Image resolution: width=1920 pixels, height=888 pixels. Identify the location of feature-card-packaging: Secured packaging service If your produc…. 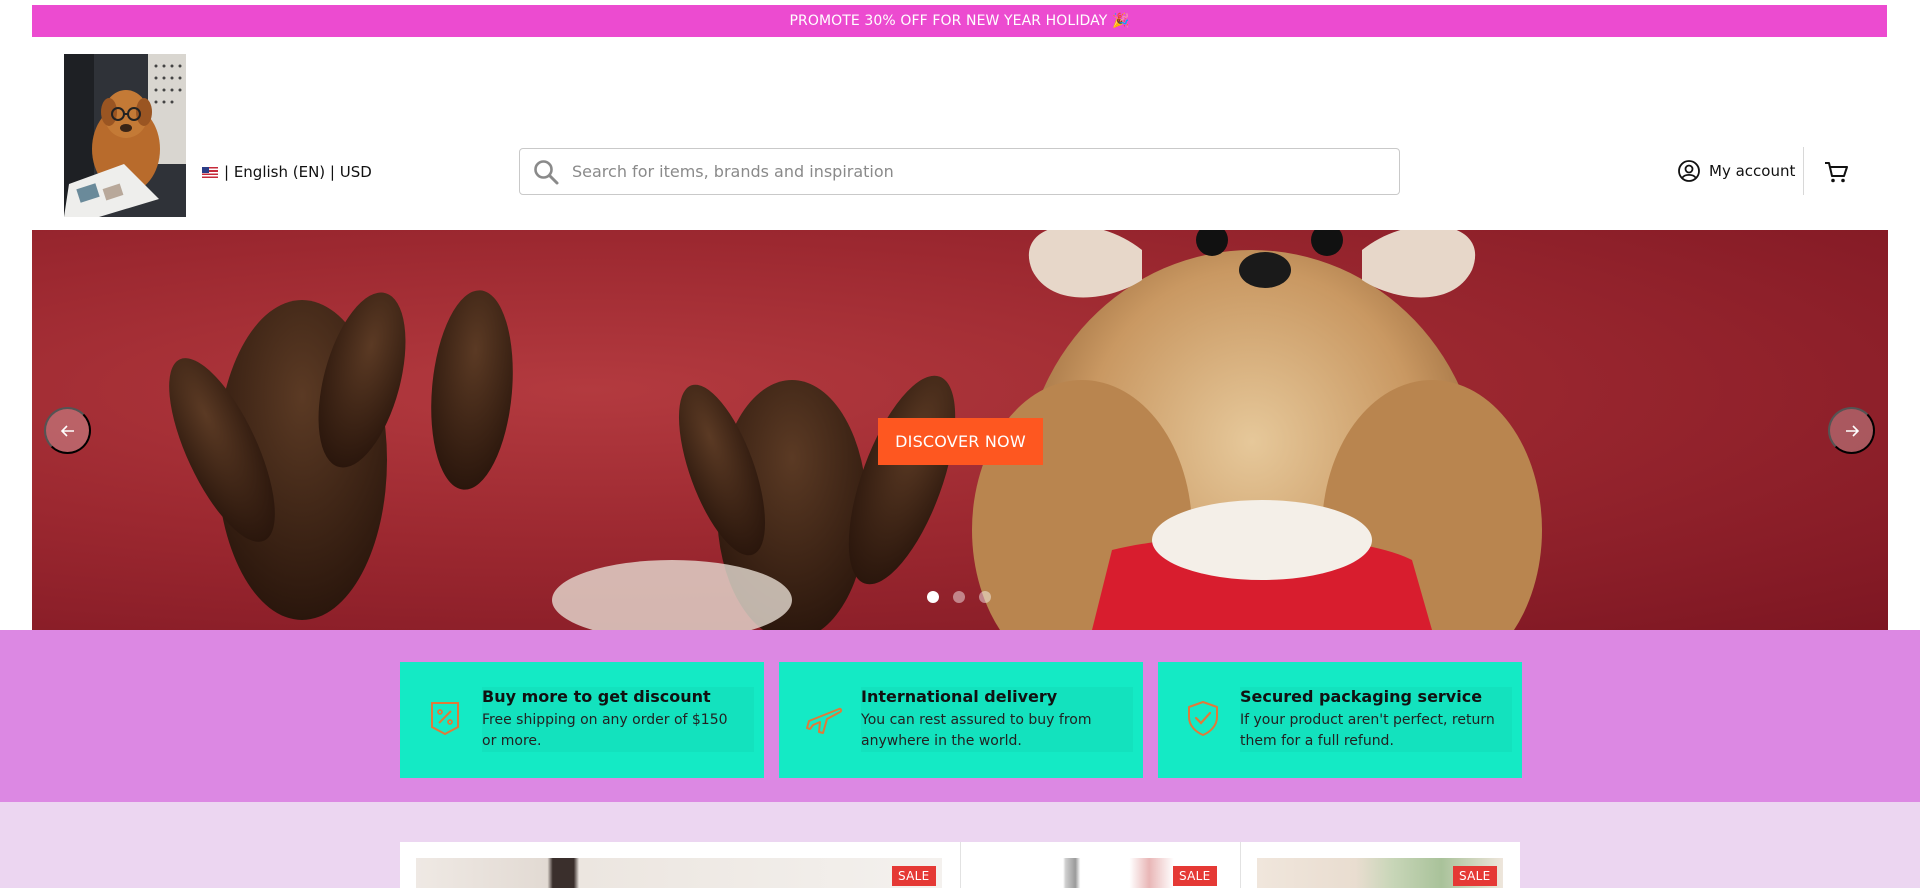
(1340, 720).